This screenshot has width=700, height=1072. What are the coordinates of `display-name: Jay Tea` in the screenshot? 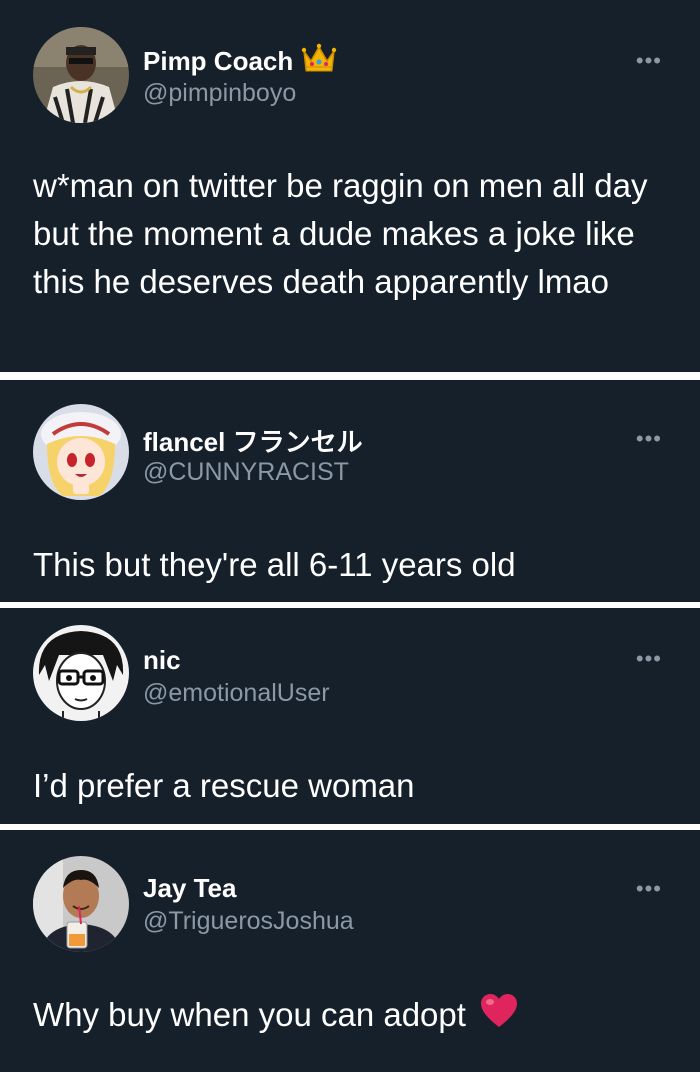 It's located at (189, 888).